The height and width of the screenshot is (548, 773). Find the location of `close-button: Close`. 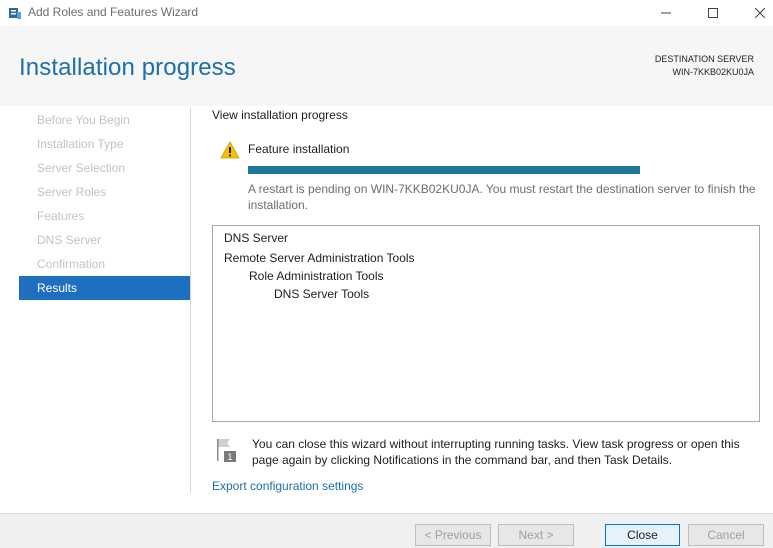

close-button: Close is located at coordinates (642, 535).